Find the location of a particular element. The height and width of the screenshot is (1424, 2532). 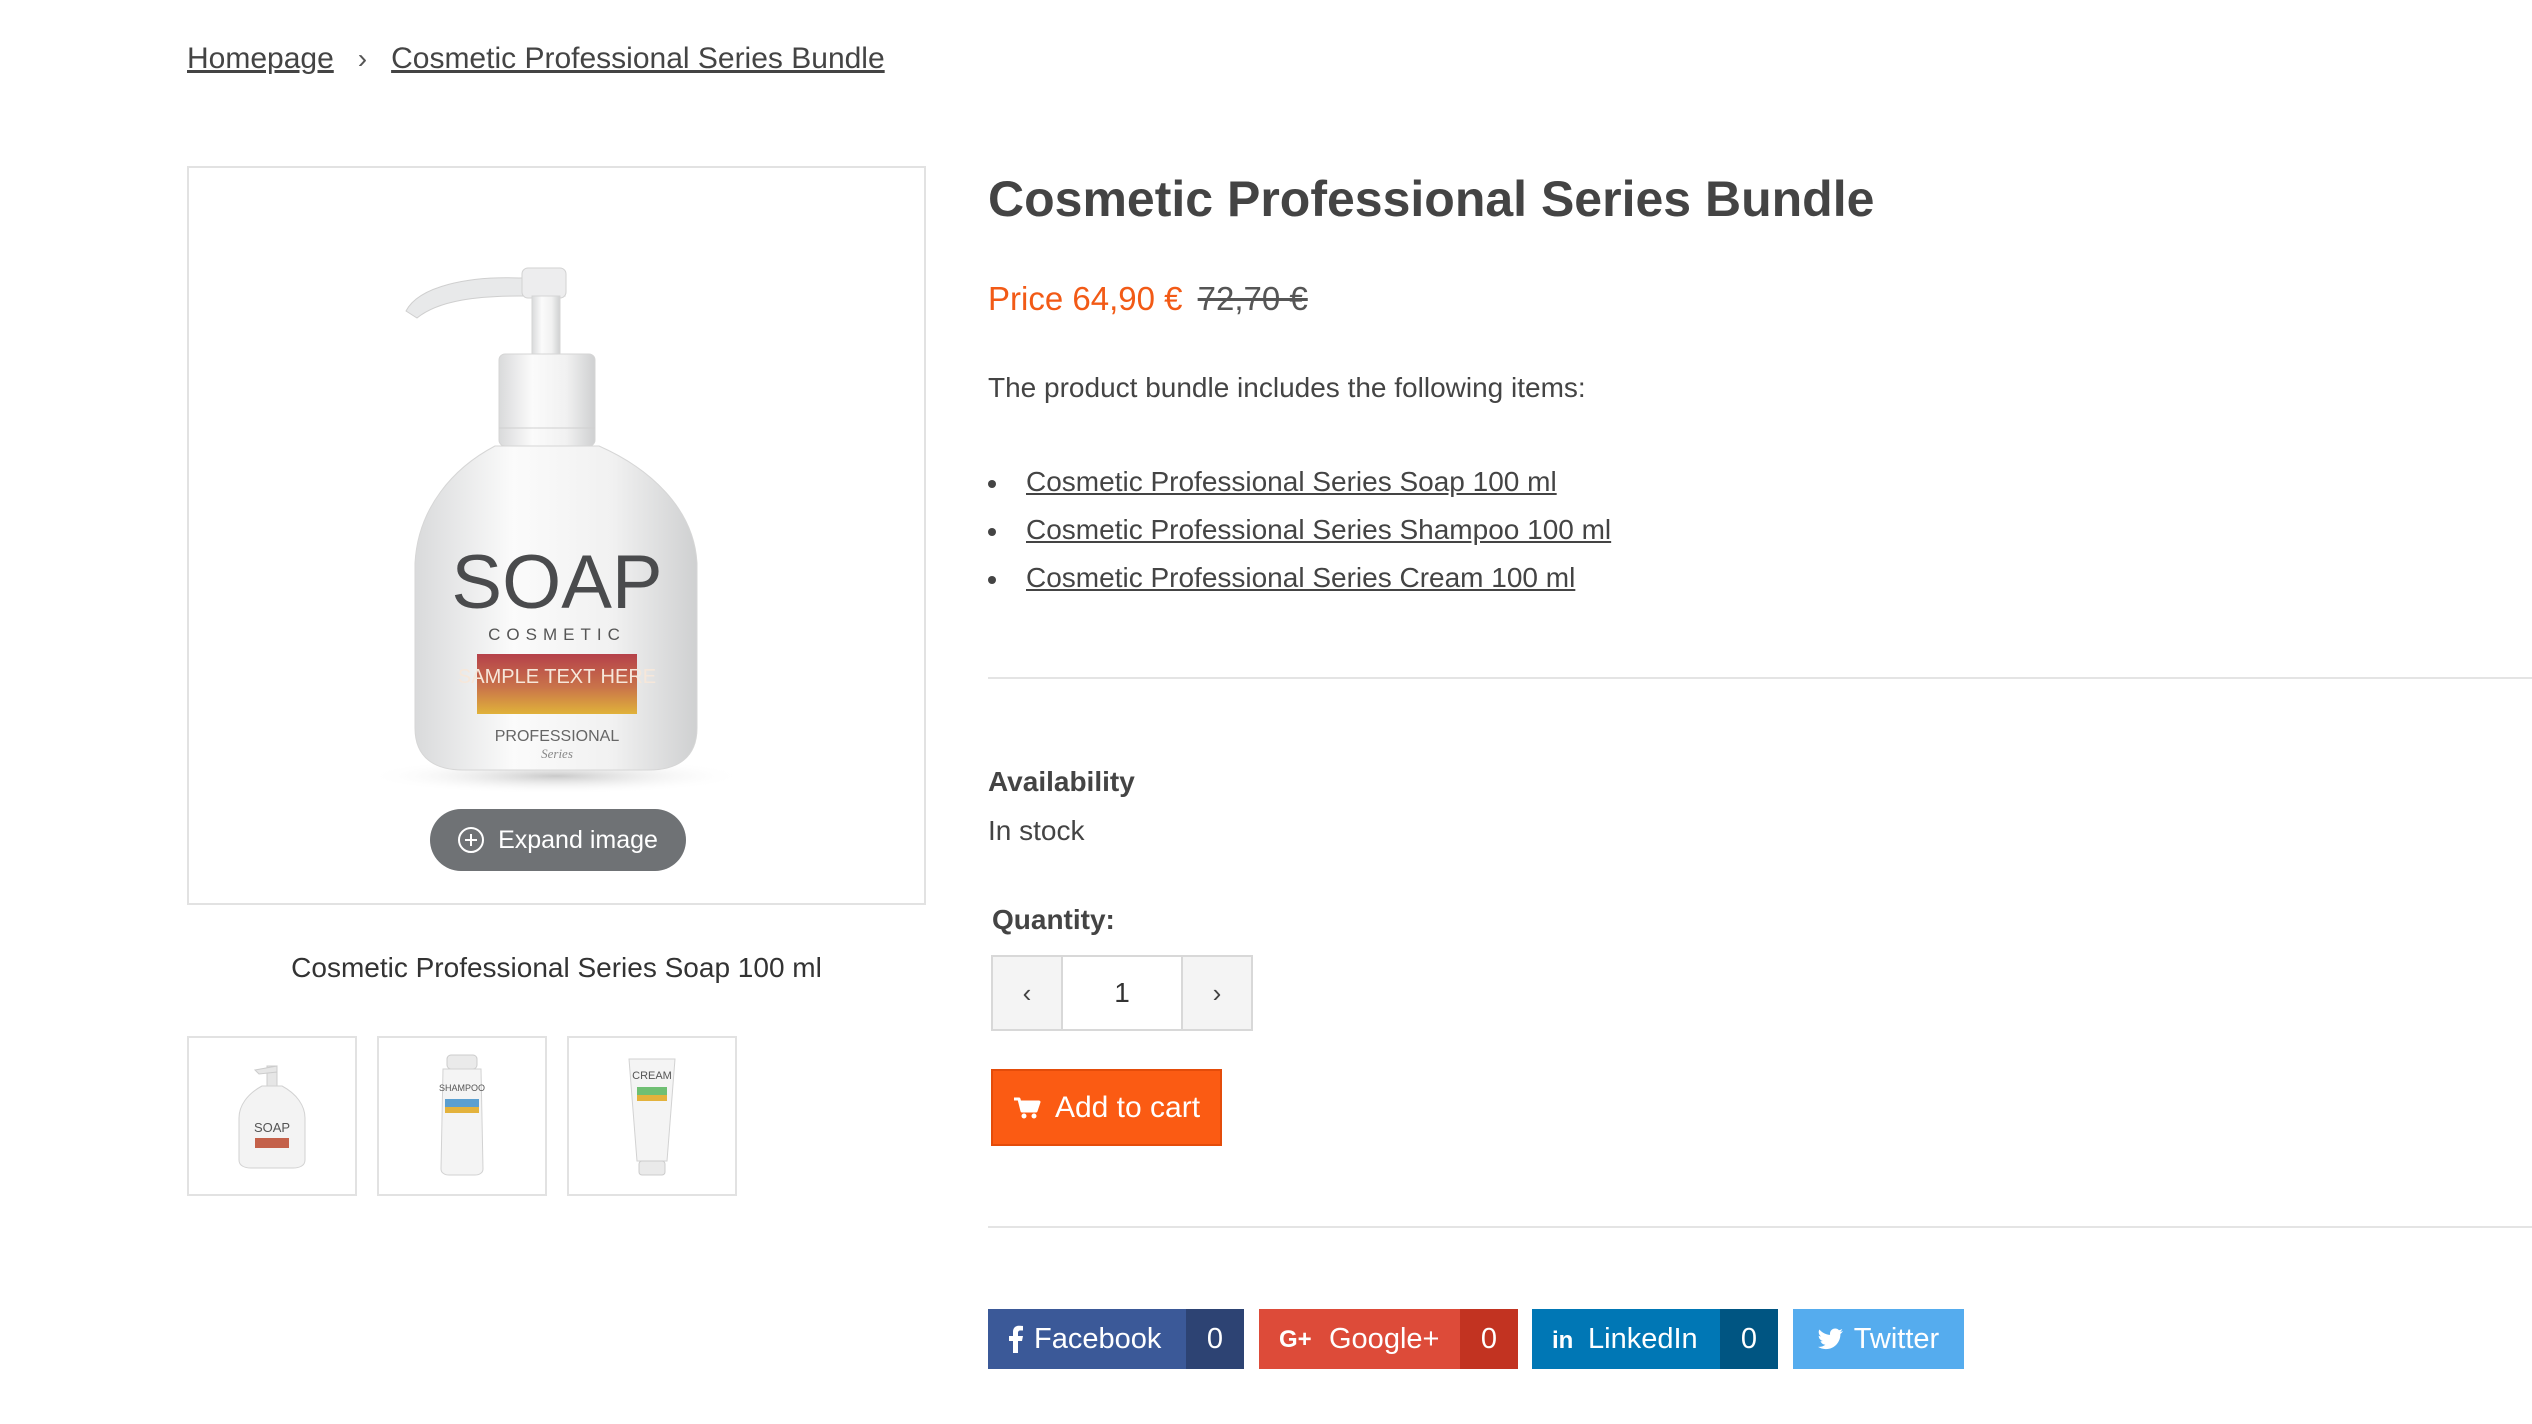

twitter-bird-icon is located at coordinates (1830, 1339).